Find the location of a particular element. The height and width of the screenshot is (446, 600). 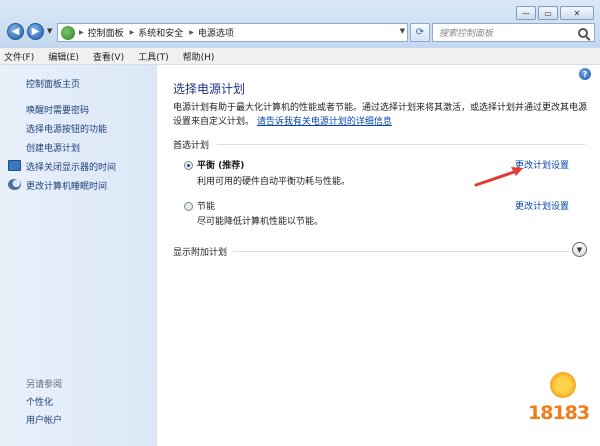

additional-plans-divider is located at coordinates (401, 251).